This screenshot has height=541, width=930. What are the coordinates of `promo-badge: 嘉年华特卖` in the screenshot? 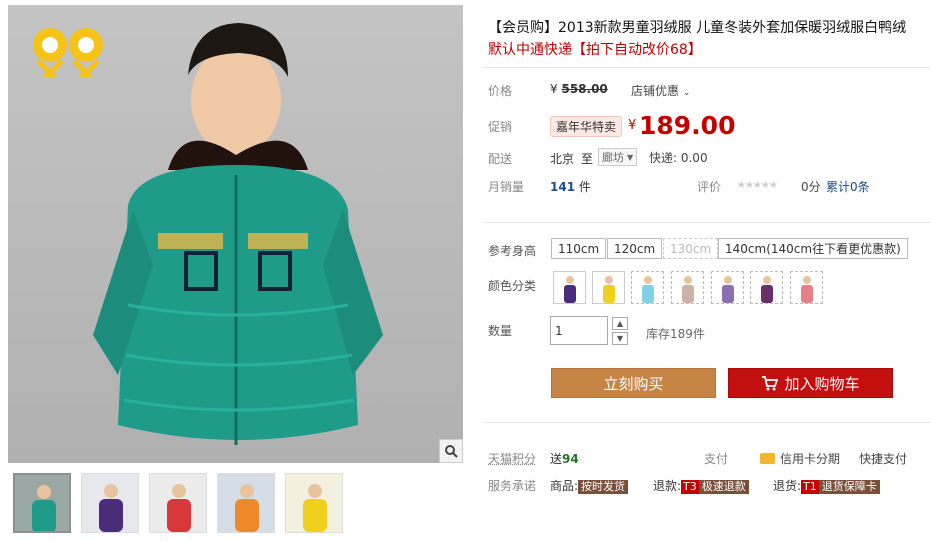 It's located at (586, 126).